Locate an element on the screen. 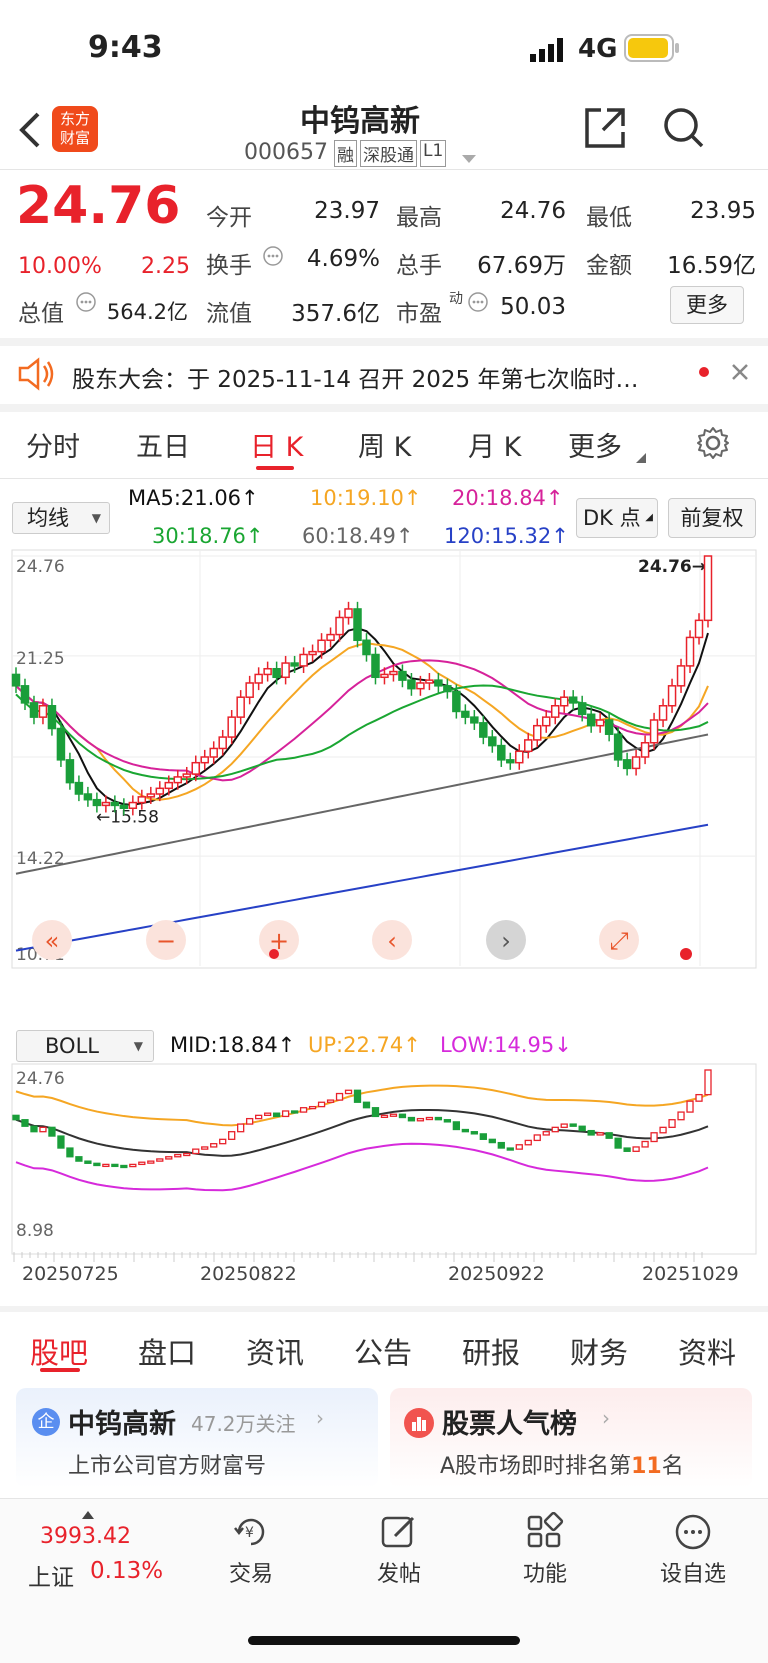 This screenshot has width=768, height=1663. nav-trade-label: 交易 is located at coordinates (250, 1574).